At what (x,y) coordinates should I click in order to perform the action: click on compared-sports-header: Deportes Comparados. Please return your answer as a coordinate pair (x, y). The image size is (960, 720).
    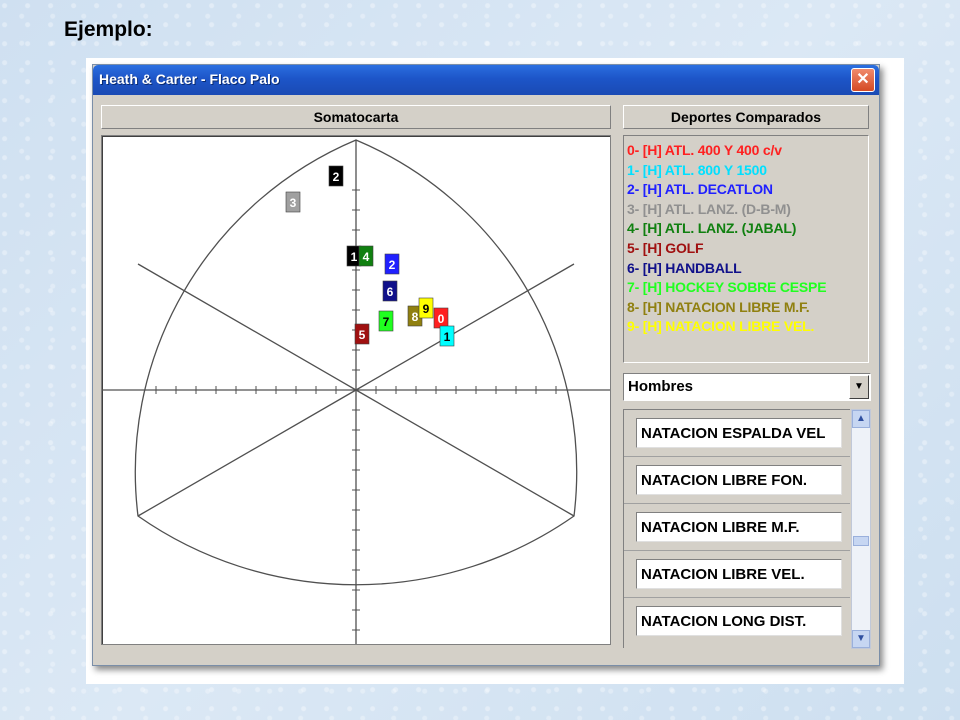
    Looking at the image, I should click on (746, 117).